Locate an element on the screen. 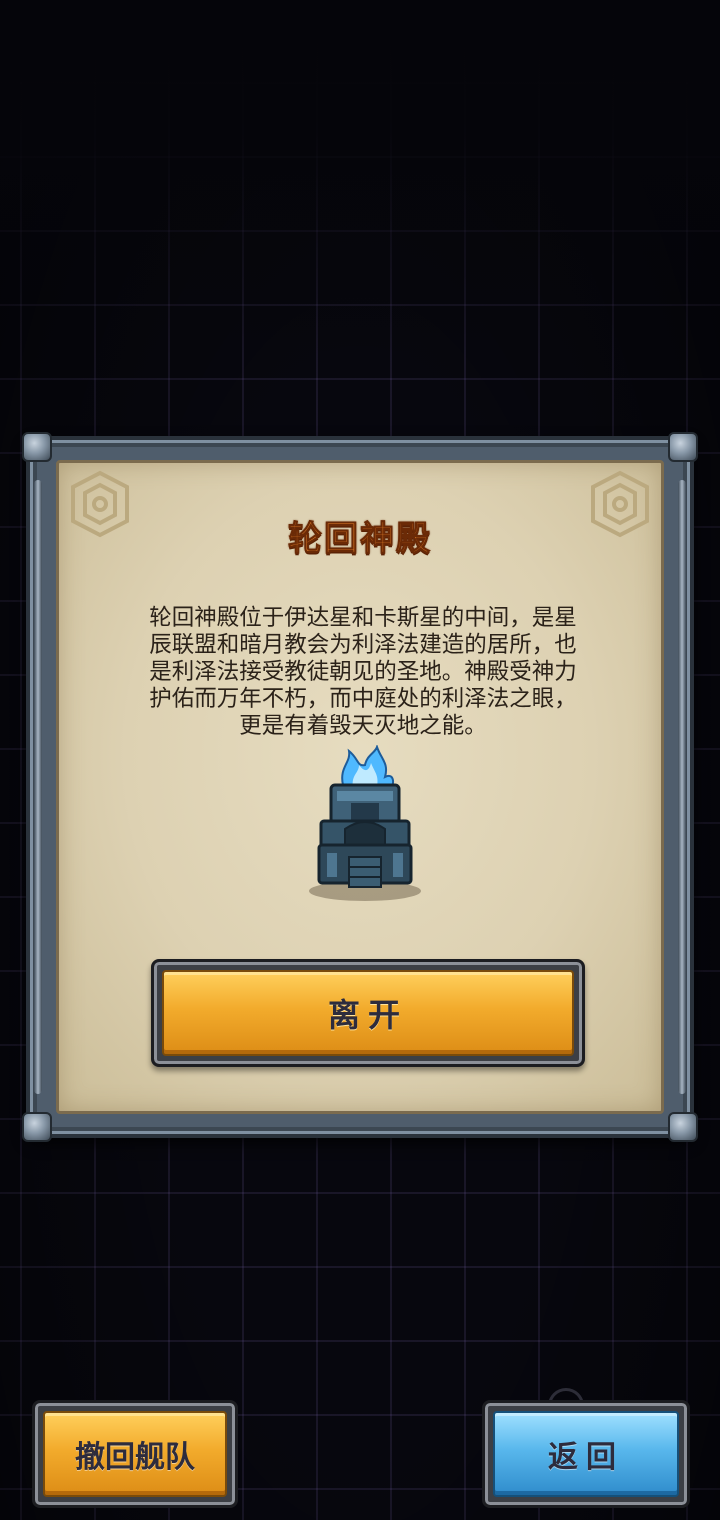  leave-button: 离开 is located at coordinates (368, 1013).